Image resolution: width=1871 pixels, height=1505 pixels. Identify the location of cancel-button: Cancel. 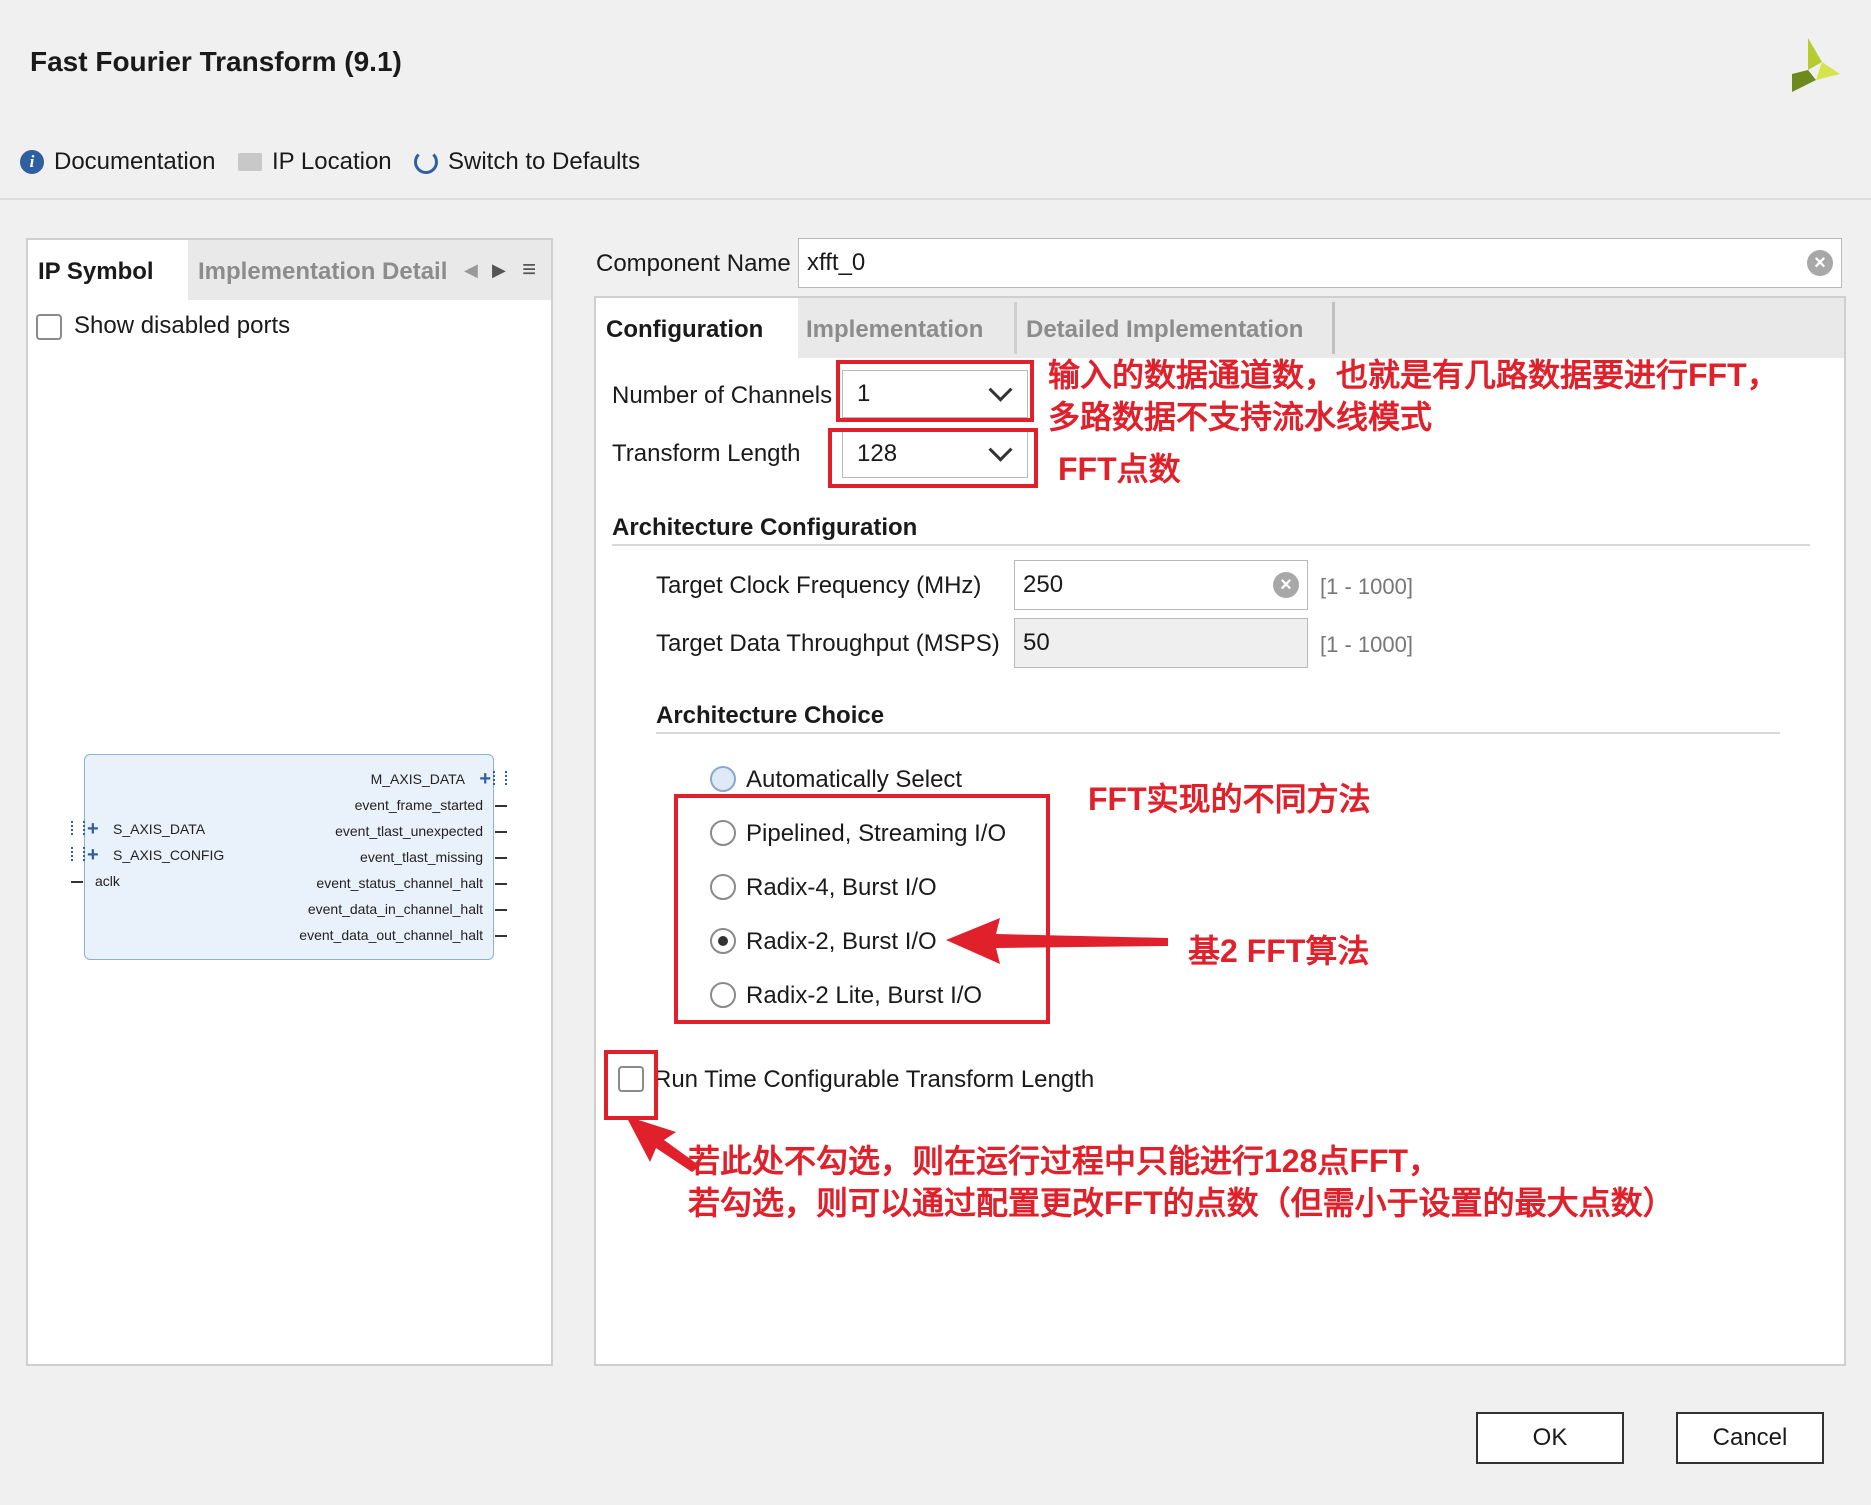
(1750, 1438).